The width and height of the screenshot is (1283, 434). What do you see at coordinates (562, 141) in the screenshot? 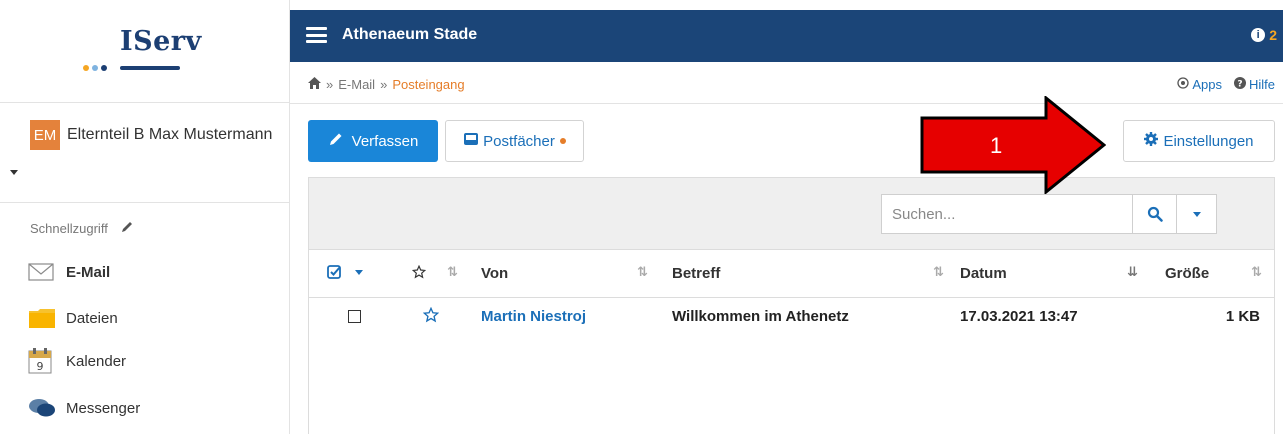
I see `unread-dot-icon` at bounding box center [562, 141].